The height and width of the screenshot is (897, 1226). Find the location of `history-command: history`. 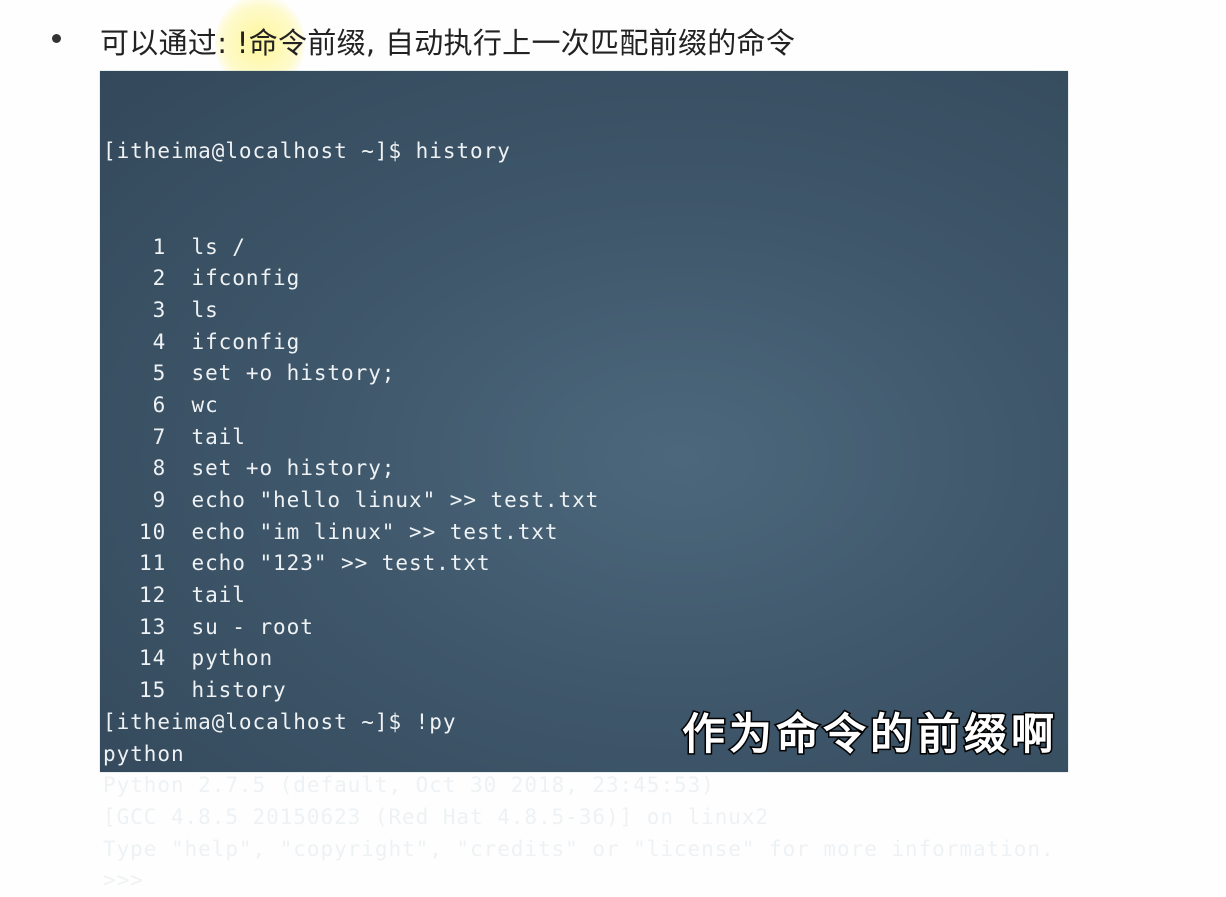

history-command: history is located at coordinates (239, 690).